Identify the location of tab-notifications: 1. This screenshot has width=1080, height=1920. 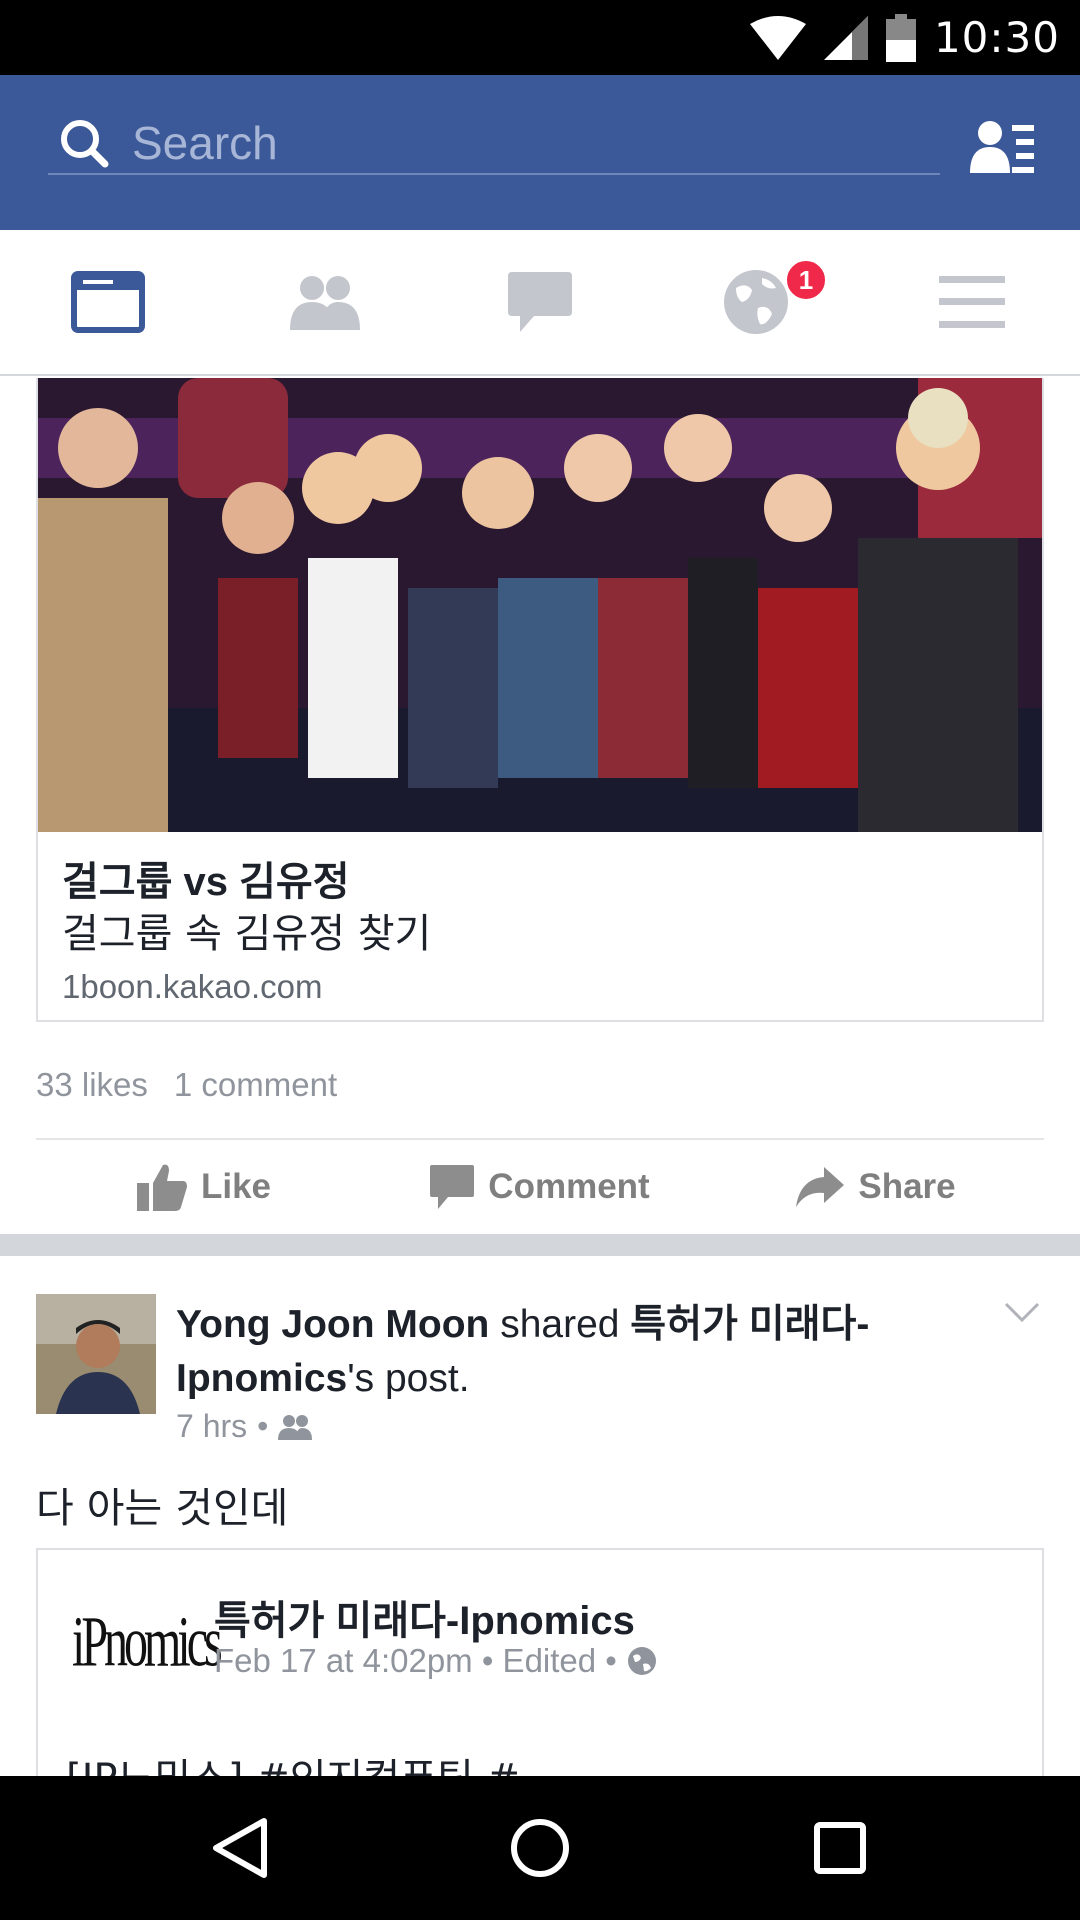
(756, 302).